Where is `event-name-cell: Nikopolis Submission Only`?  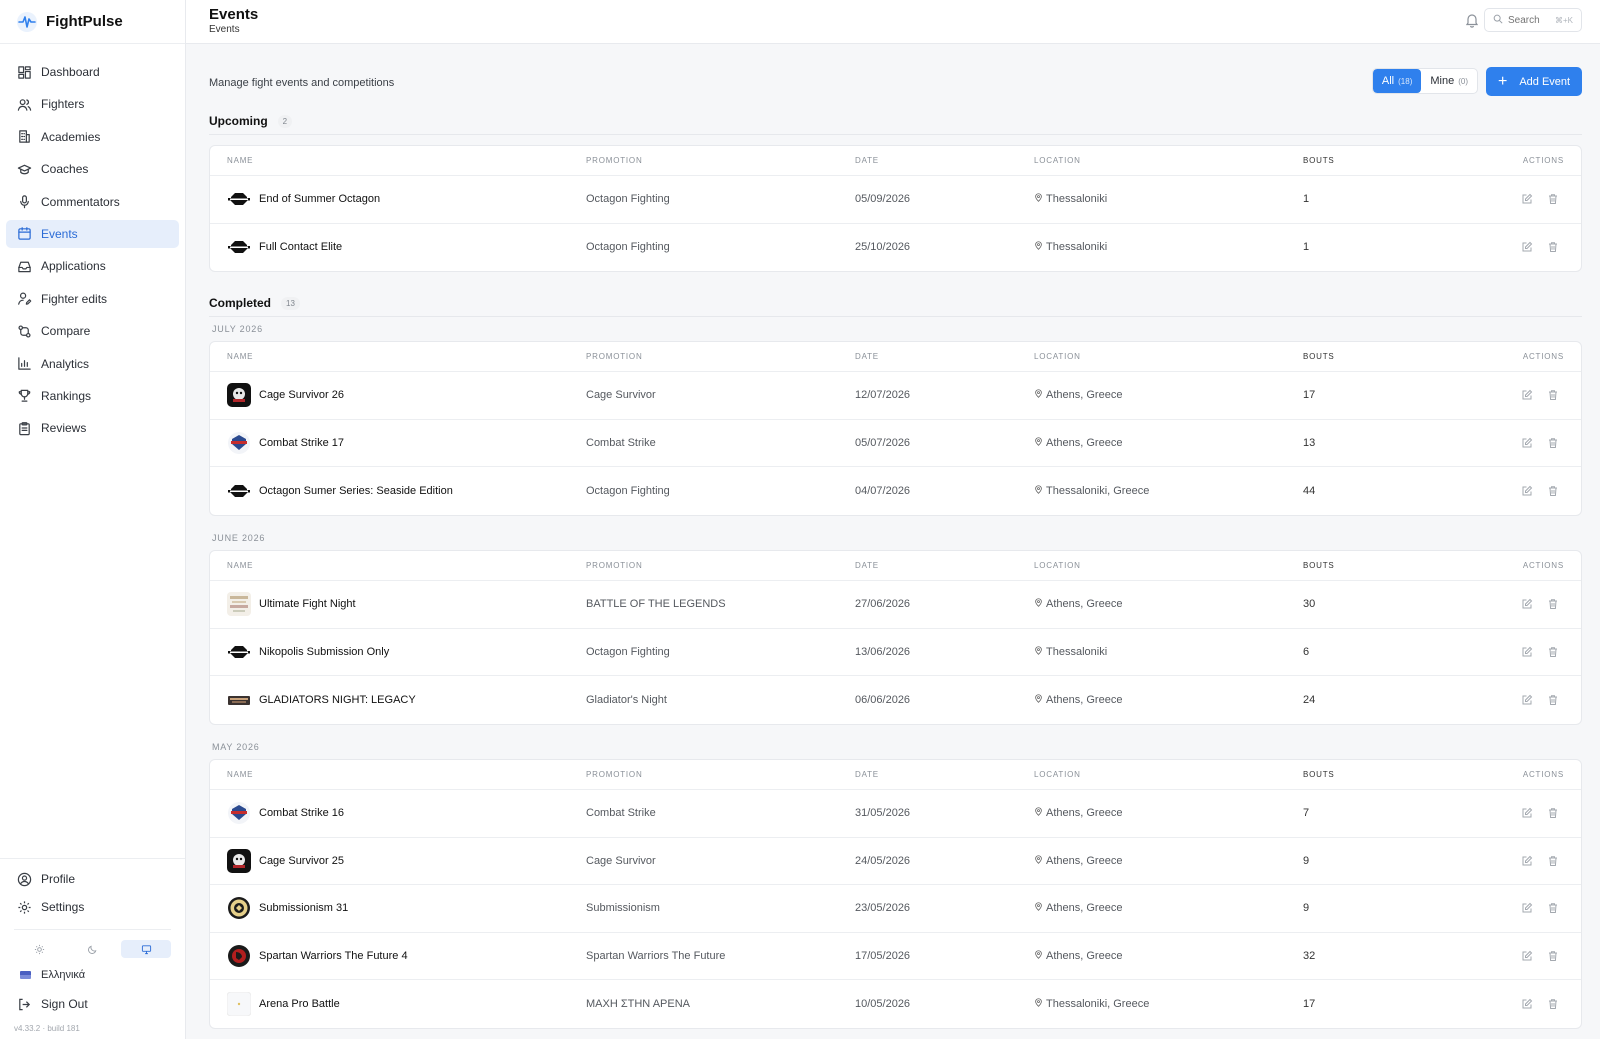
event-name-cell: Nikopolis Submission Only is located at coordinates (308, 652).